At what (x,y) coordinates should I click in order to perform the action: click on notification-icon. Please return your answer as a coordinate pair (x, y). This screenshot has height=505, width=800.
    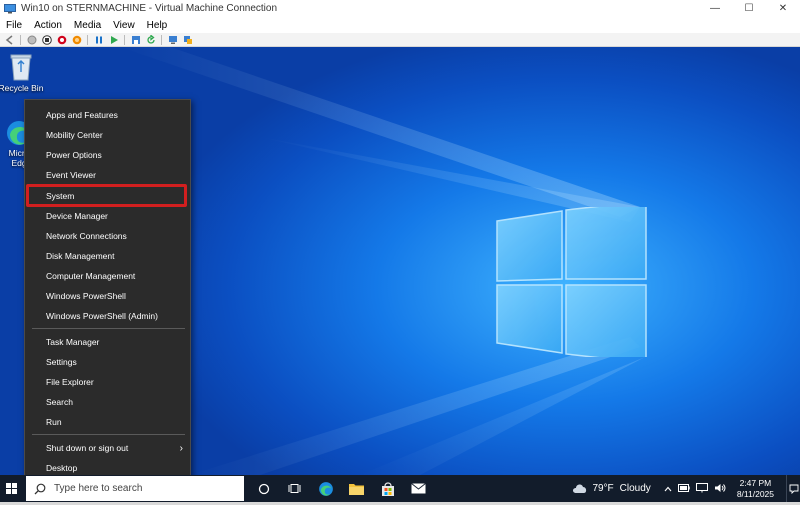
    Looking at the image, I should click on (793, 489).